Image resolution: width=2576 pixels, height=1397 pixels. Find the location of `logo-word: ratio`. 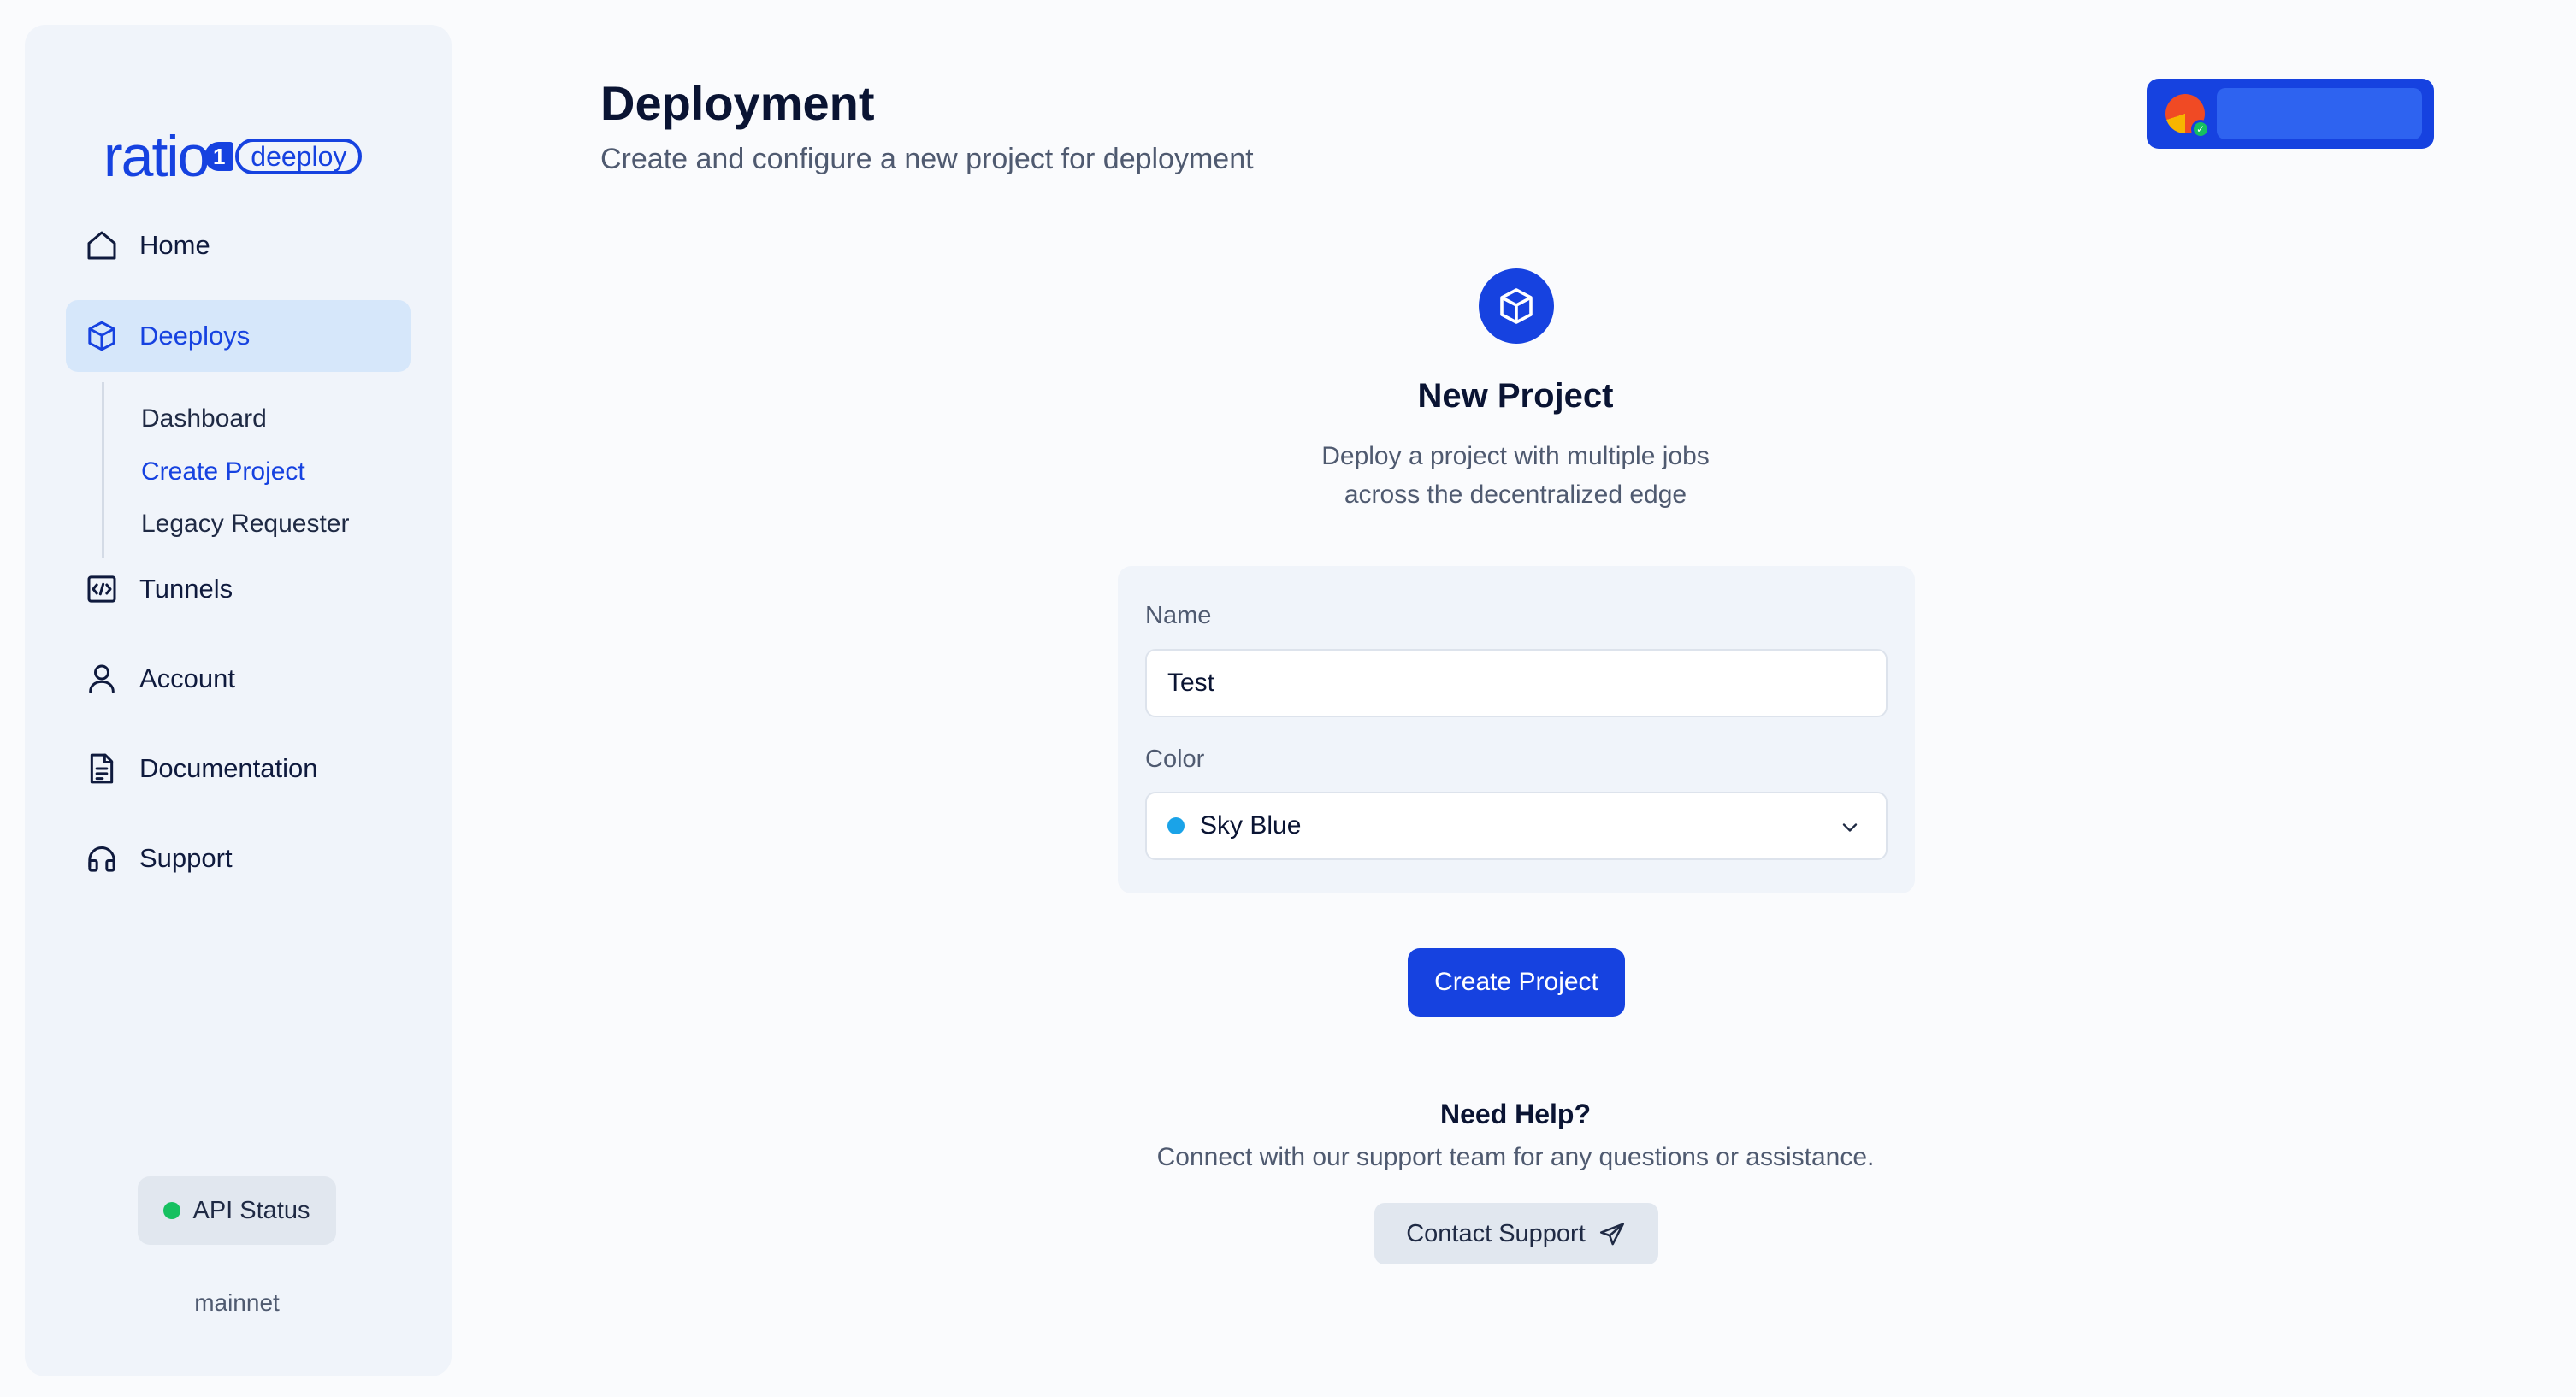

logo-word: ratio is located at coordinates (156, 156).